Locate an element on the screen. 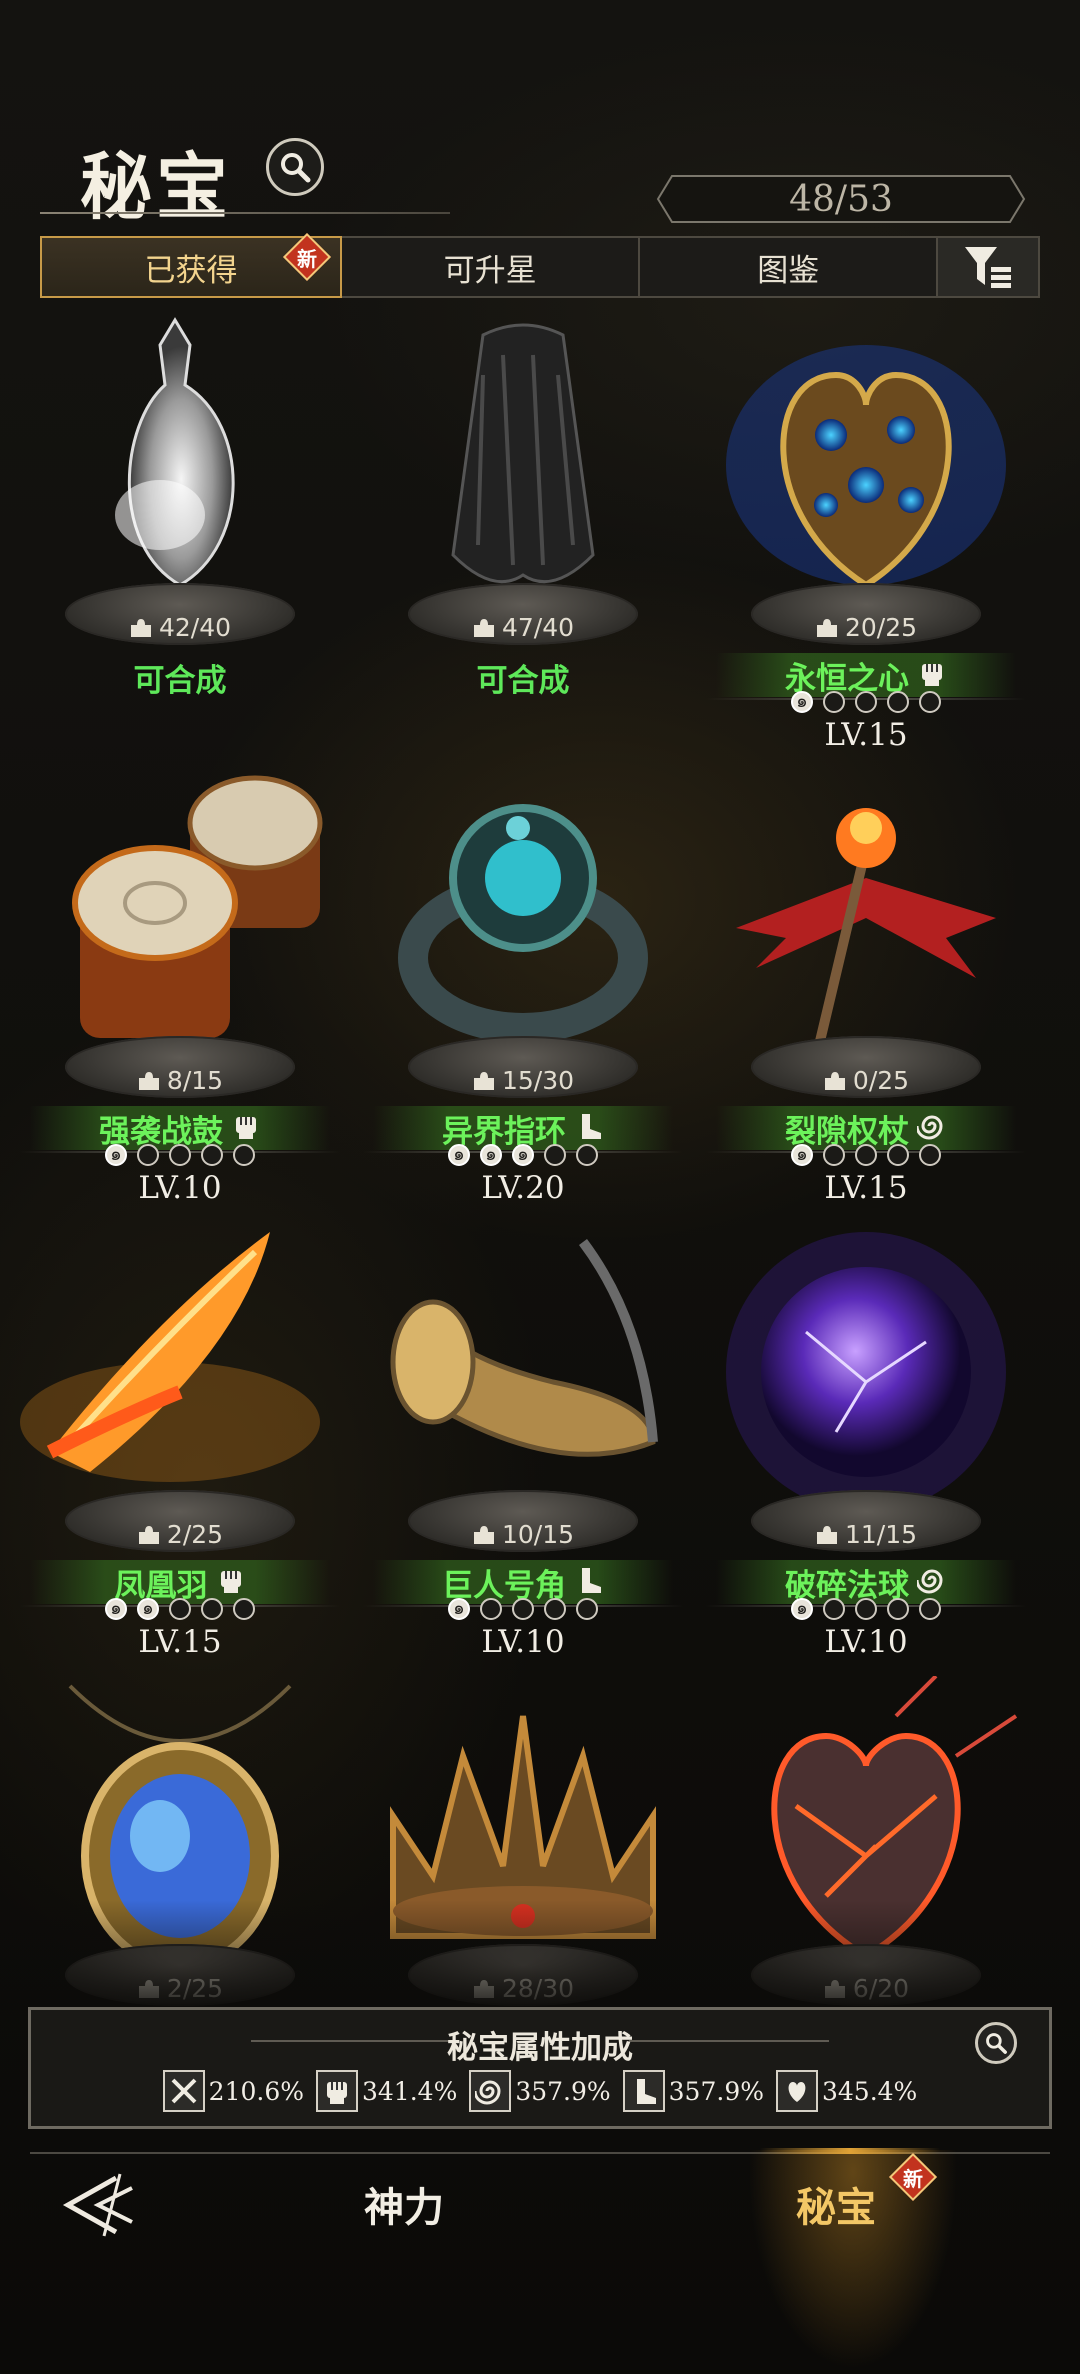 This screenshot has height=2374, width=1080. boot-icon is located at coordinates (589, 1128).